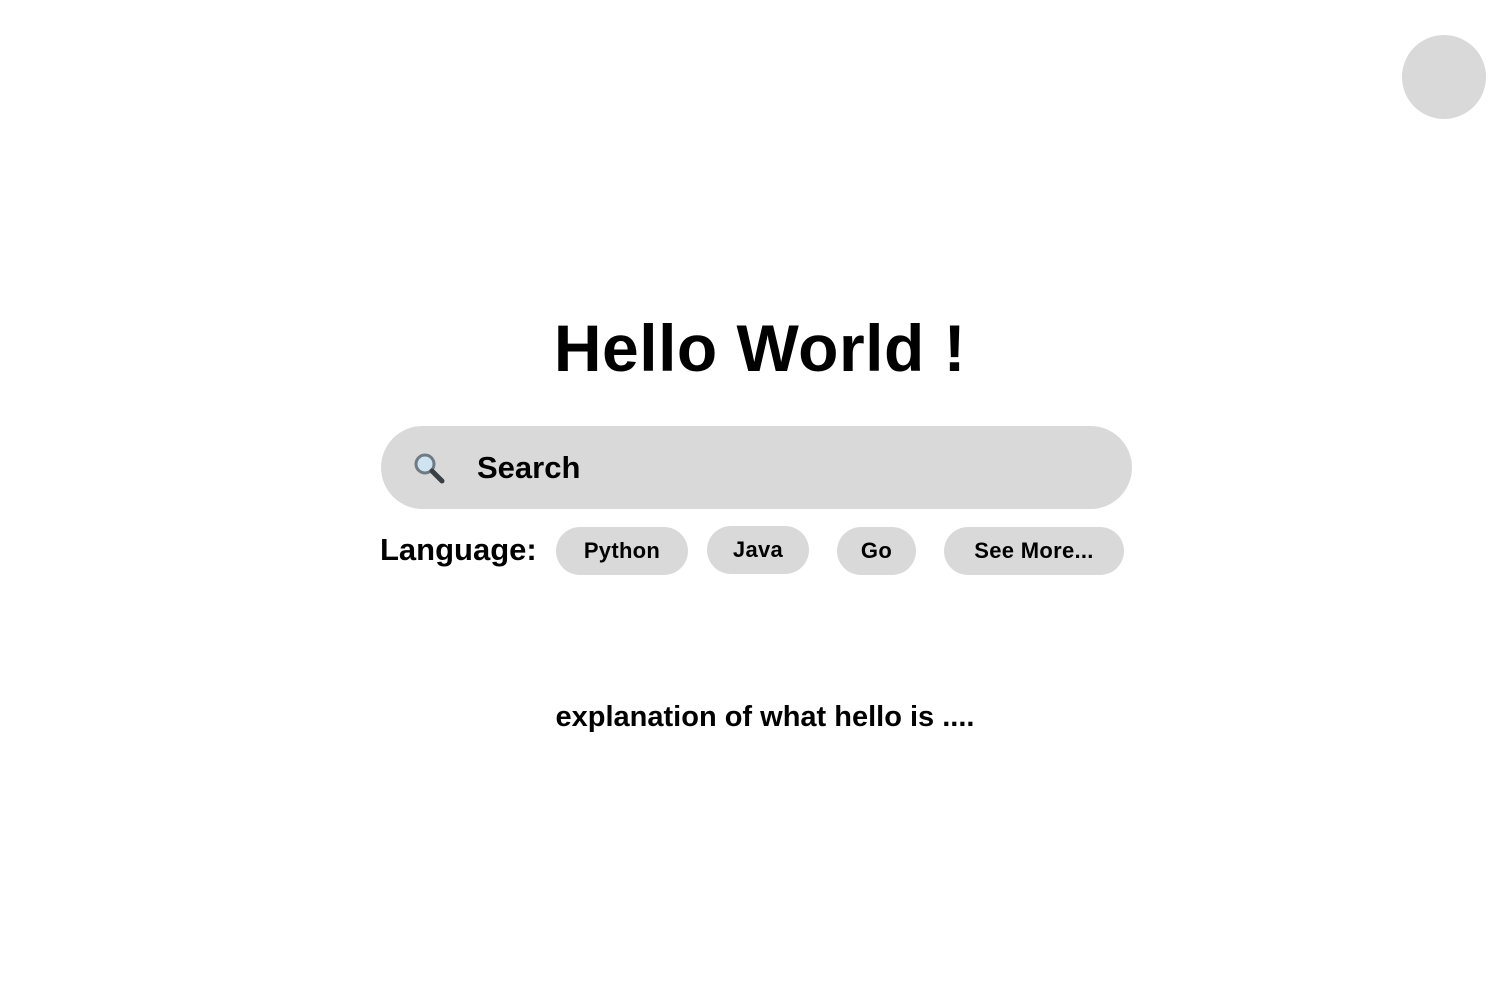  I want to click on search-input, so click(777, 467).